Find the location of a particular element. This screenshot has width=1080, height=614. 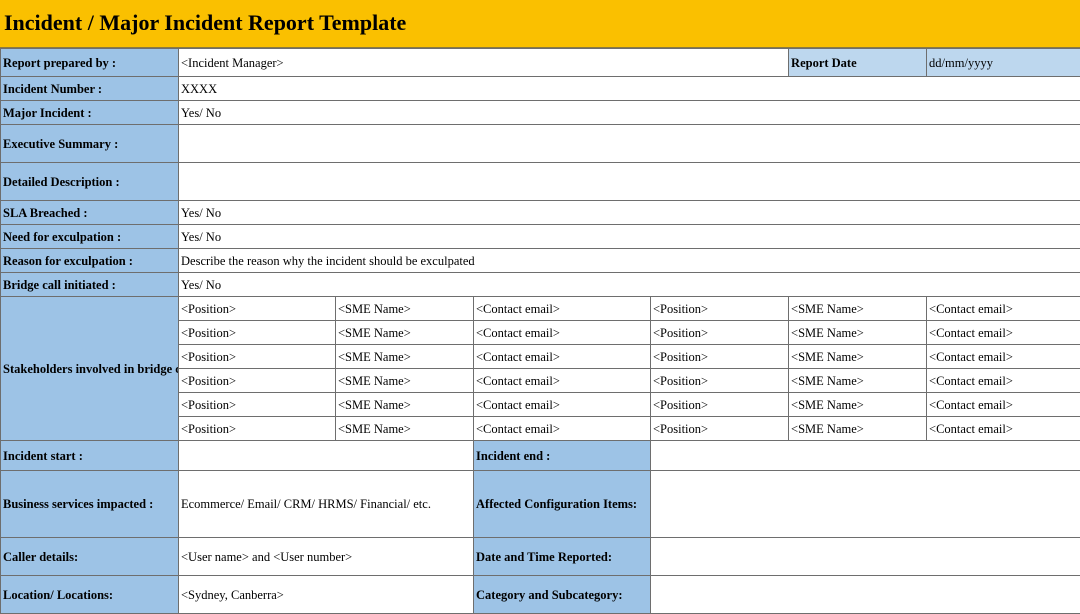

sla-breached-label: SLA Breached : is located at coordinates (90, 213).